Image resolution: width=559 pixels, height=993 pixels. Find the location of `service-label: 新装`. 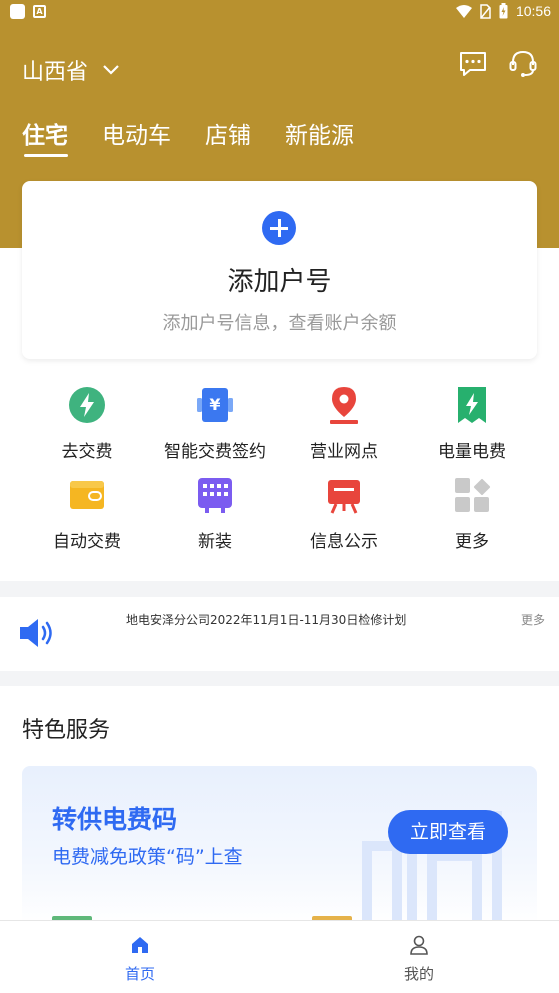

service-label: 新装 is located at coordinates (215, 542).